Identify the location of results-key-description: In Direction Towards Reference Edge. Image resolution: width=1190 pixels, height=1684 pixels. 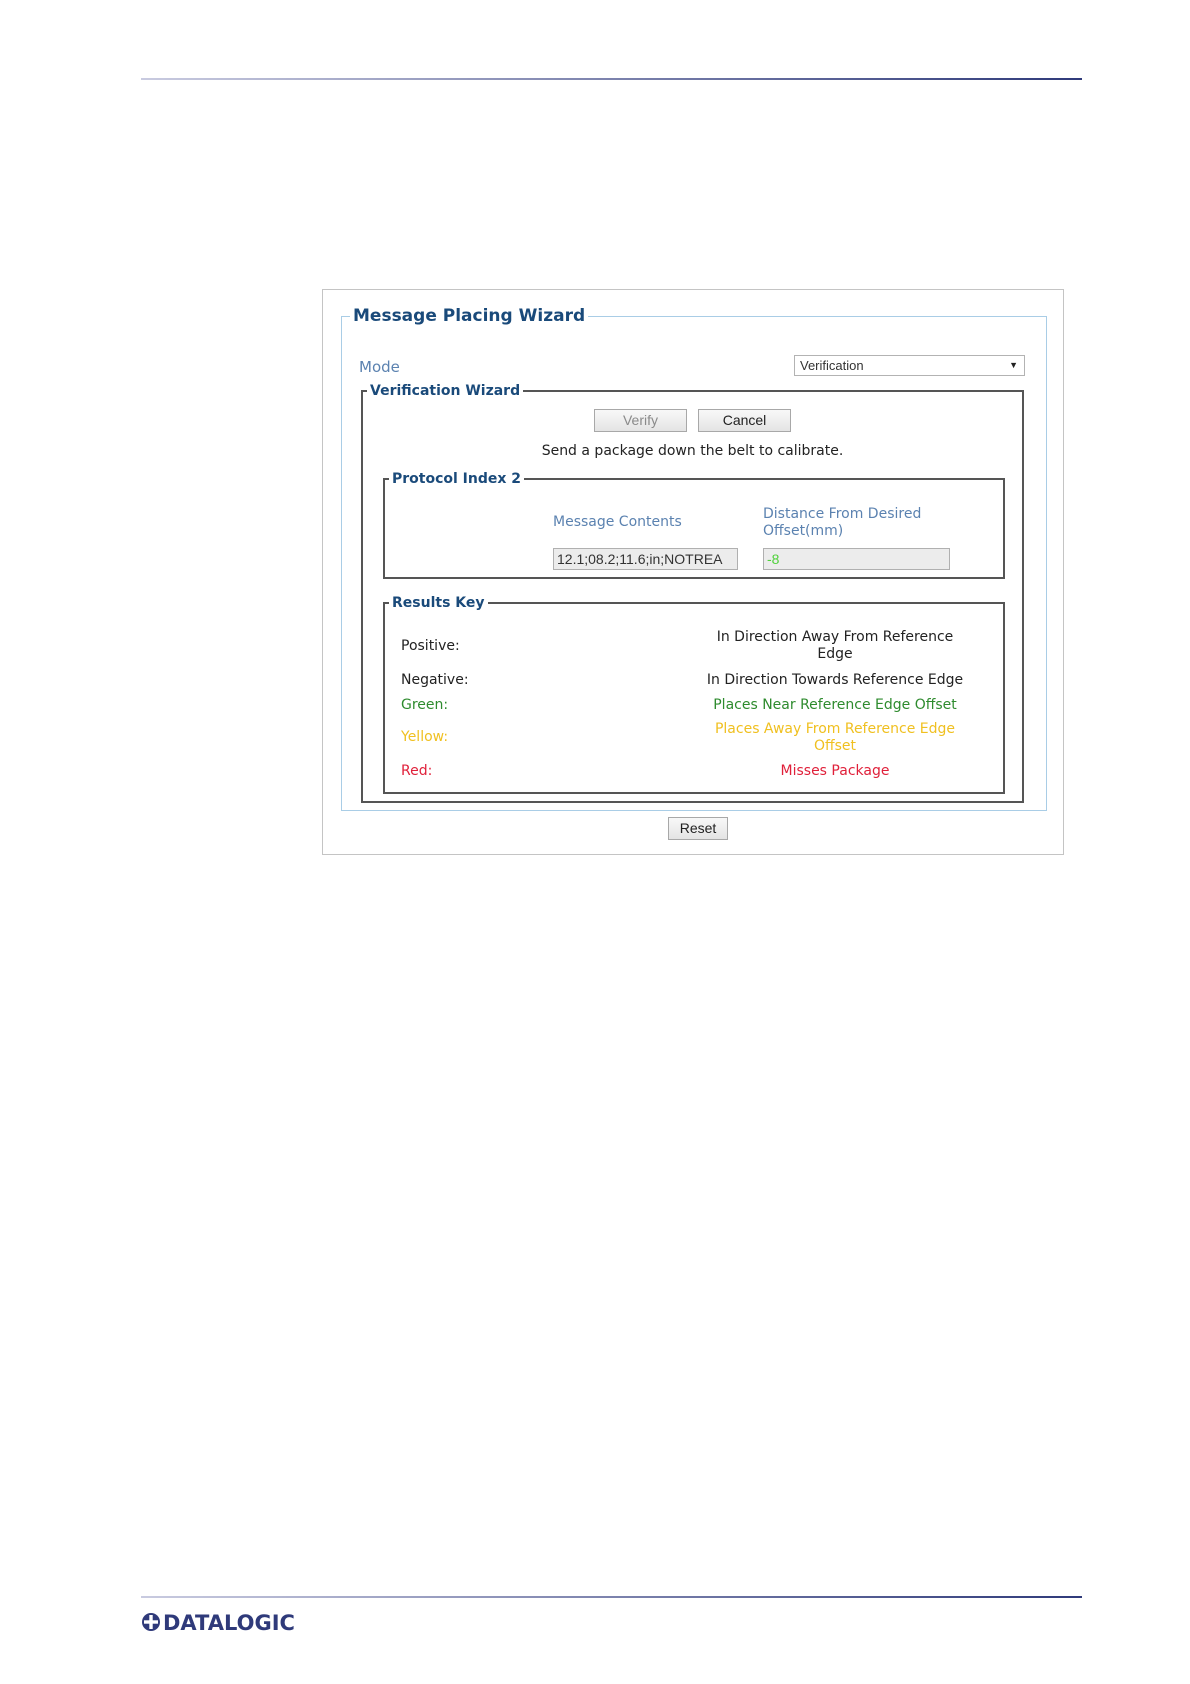
(835, 680).